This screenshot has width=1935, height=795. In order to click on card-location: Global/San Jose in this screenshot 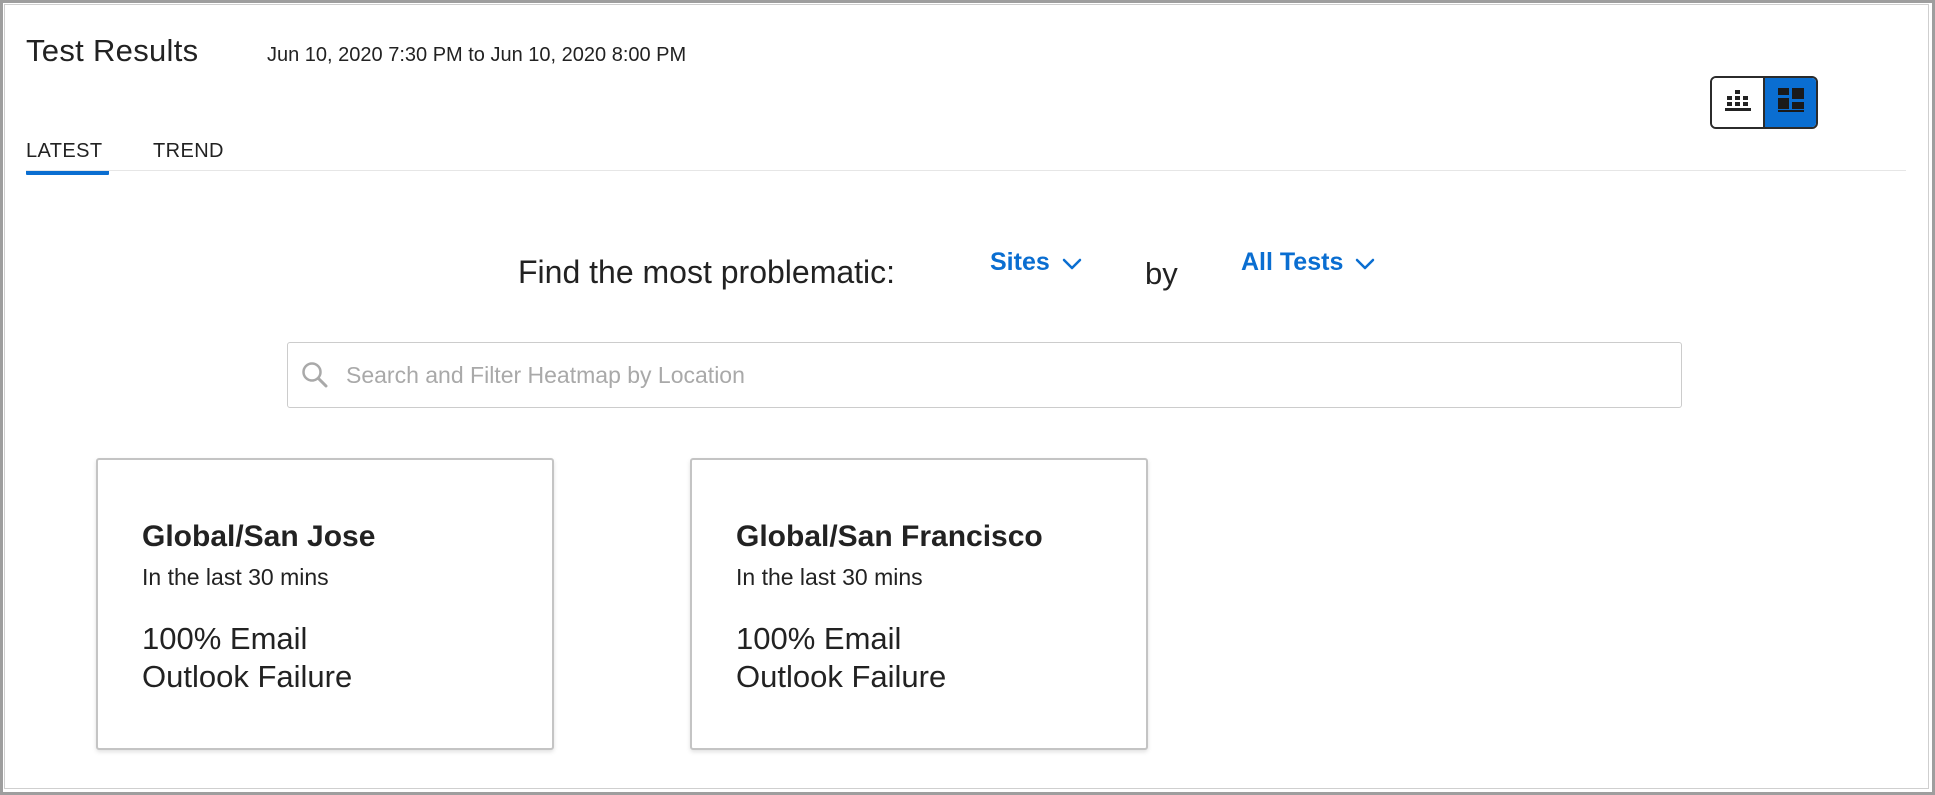, I will do `click(259, 536)`.